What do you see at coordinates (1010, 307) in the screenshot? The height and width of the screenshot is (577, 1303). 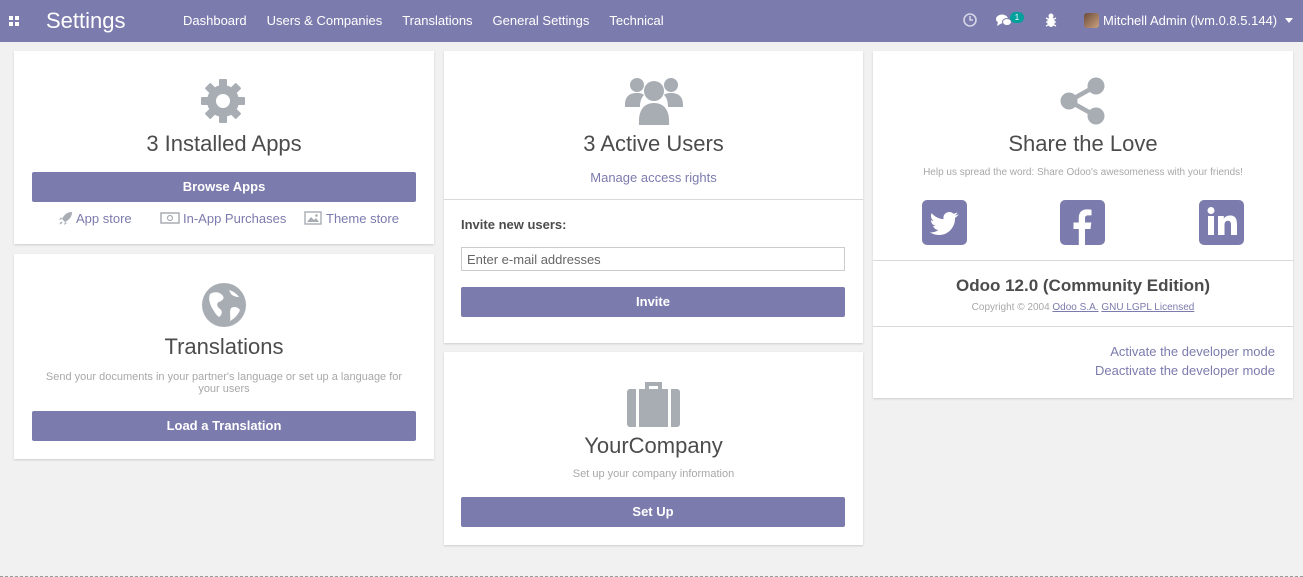 I see `copyright-text: Copyright © 2004` at bounding box center [1010, 307].